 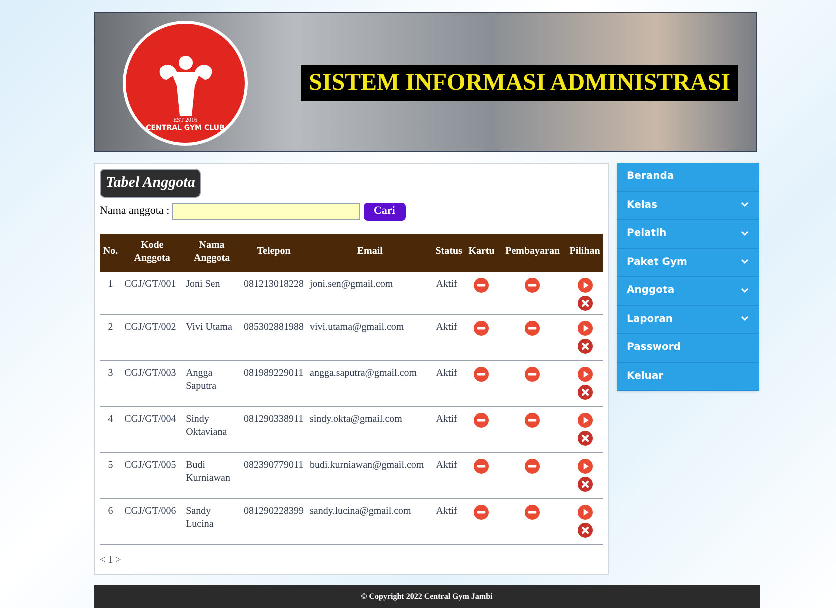 I want to click on table-cell: joni.sen@gmail.com, so click(x=352, y=284).